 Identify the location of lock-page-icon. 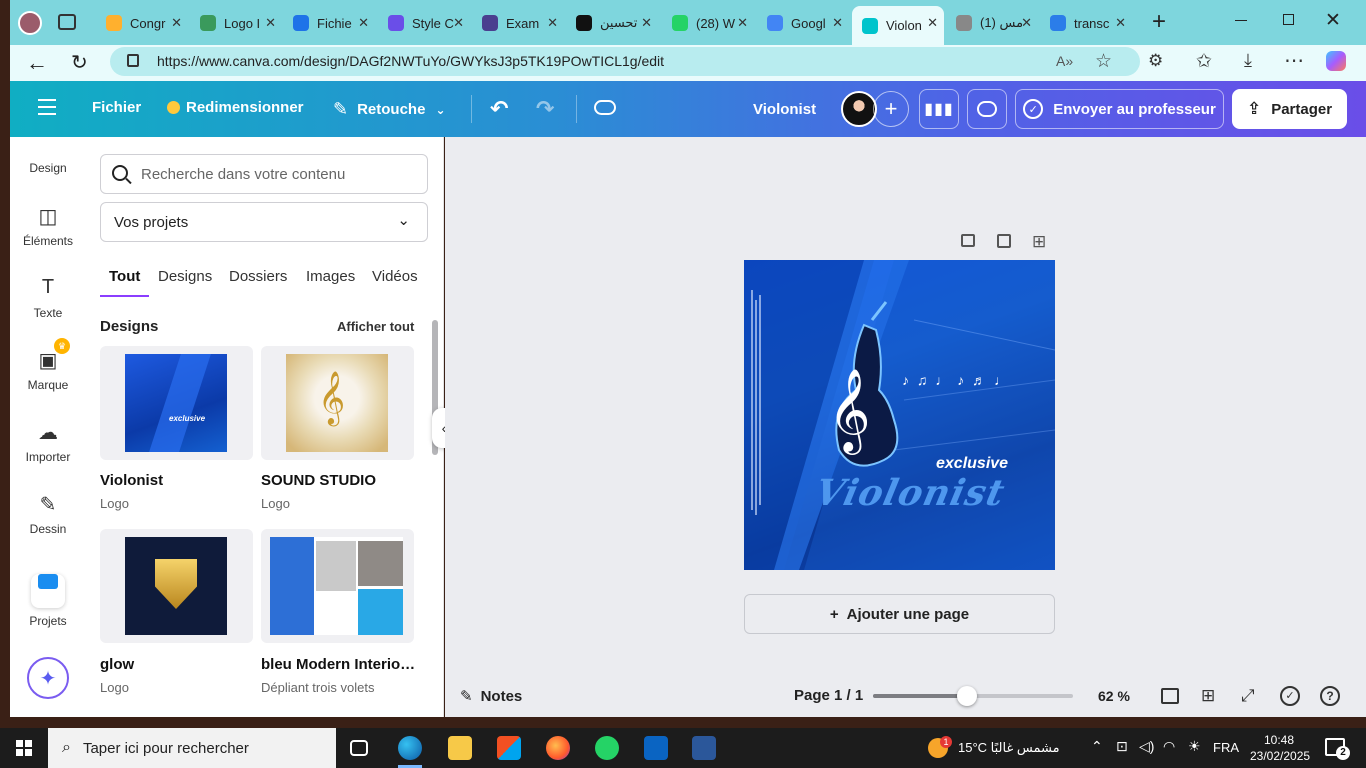
(968, 240).